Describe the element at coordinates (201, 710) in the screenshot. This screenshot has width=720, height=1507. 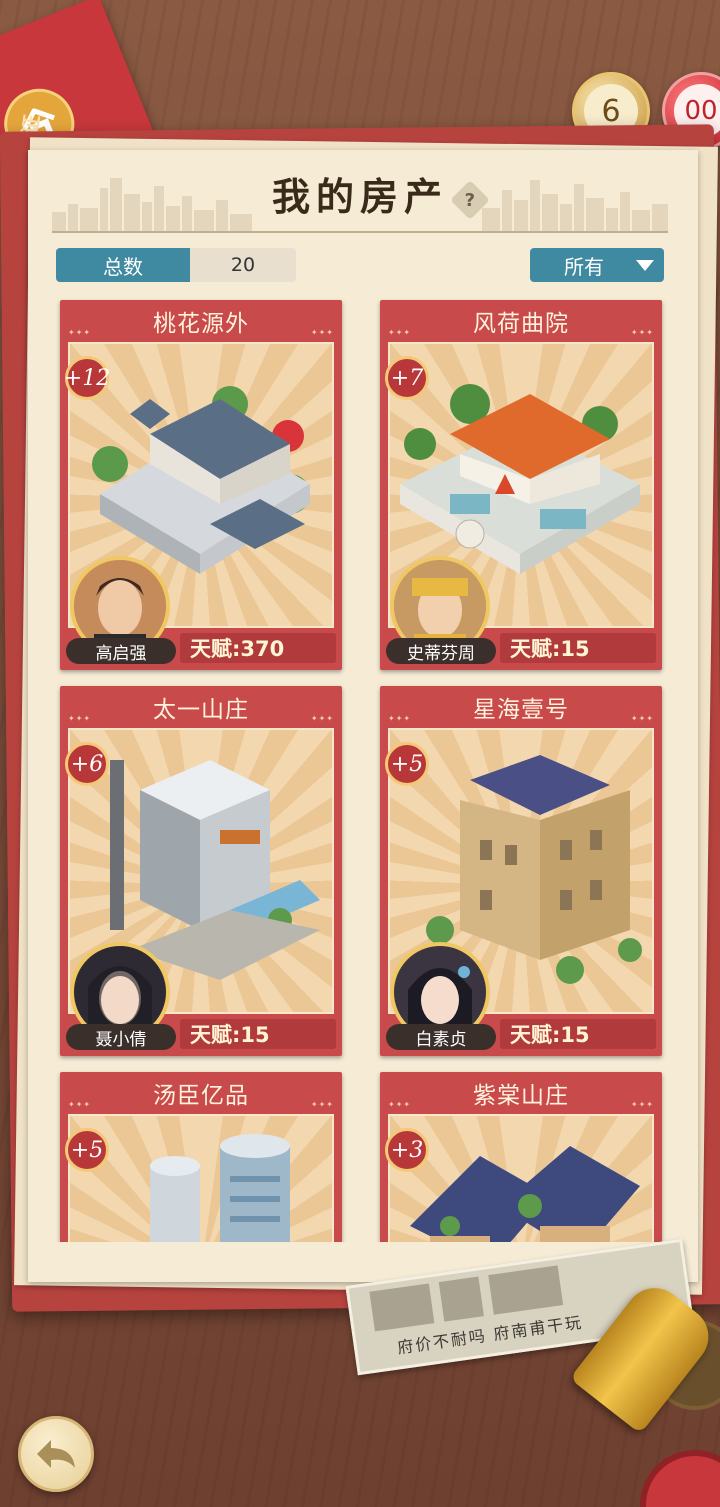
I see `property-name: 太一山庄` at that location.